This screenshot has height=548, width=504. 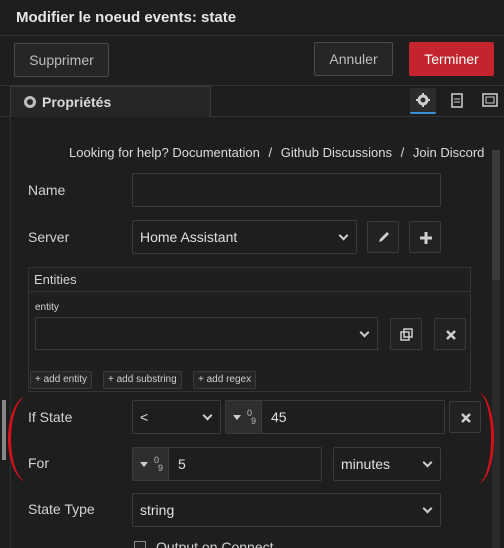 I want to click on server-label: Server, so click(x=49, y=237).